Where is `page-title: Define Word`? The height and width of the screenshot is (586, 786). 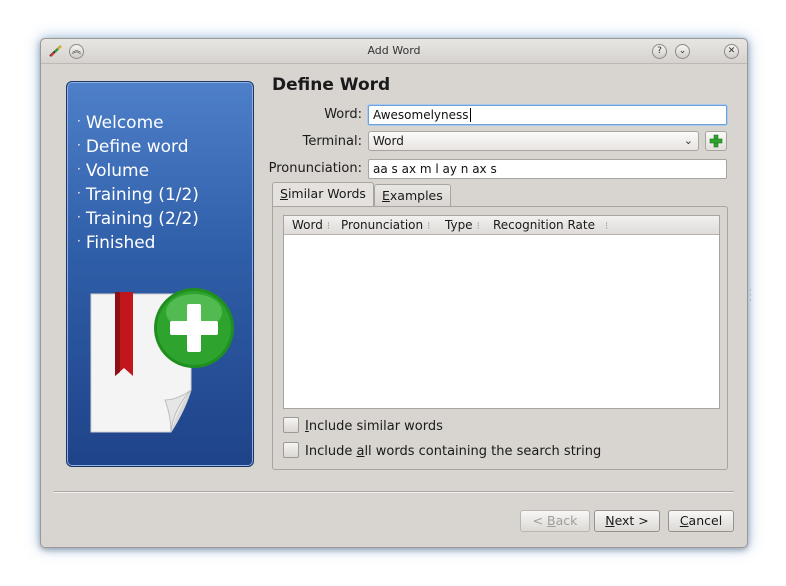
page-title: Define Word is located at coordinates (331, 85).